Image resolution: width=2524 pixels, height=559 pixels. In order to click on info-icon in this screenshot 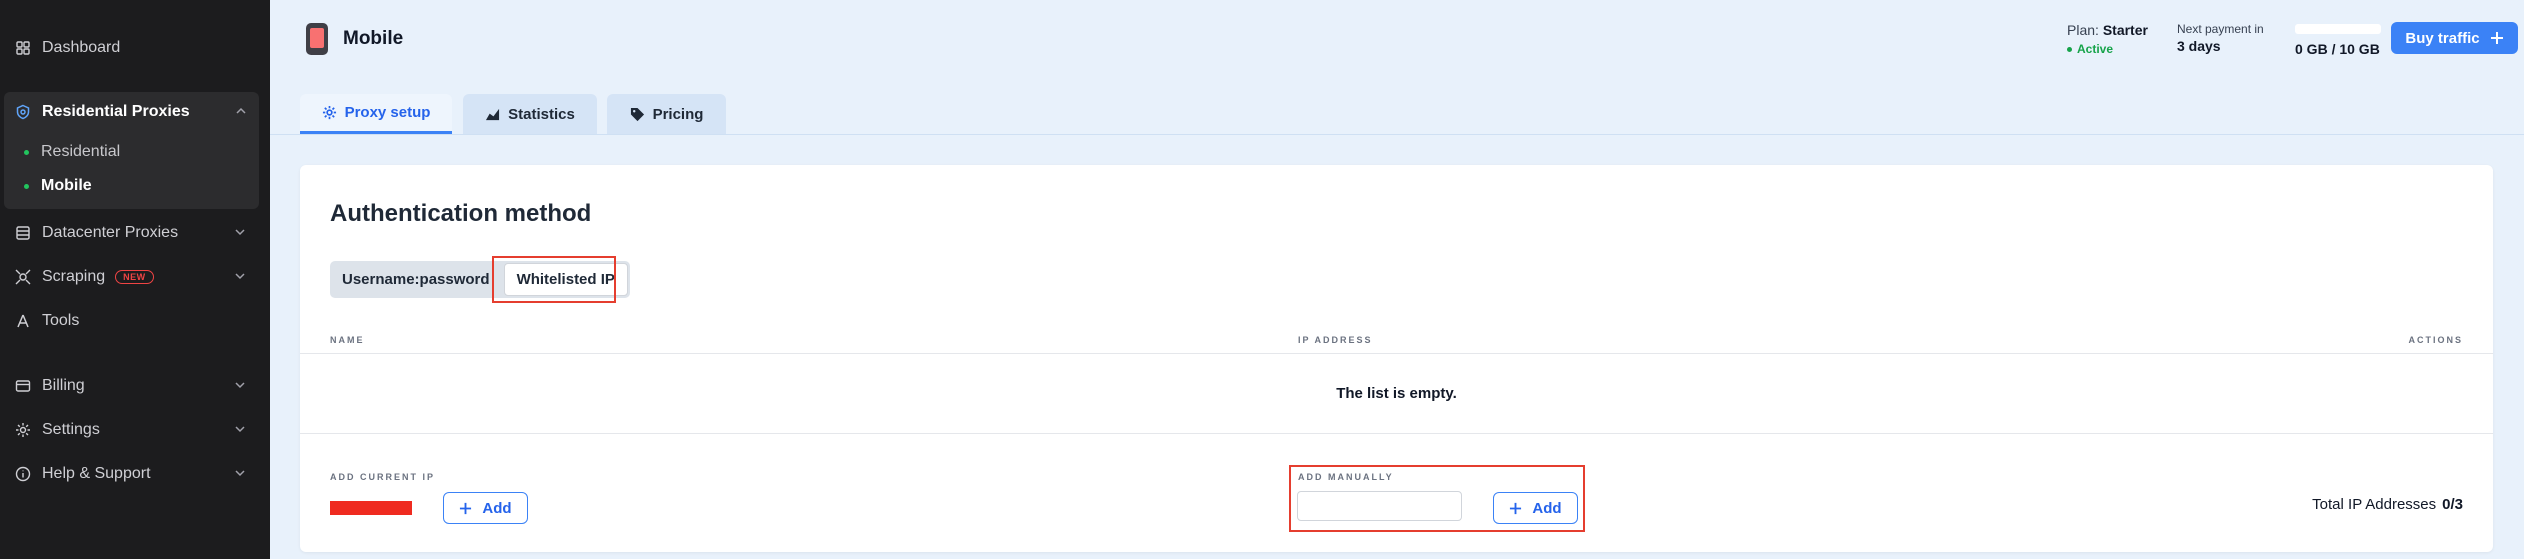, I will do `click(23, 474)`.